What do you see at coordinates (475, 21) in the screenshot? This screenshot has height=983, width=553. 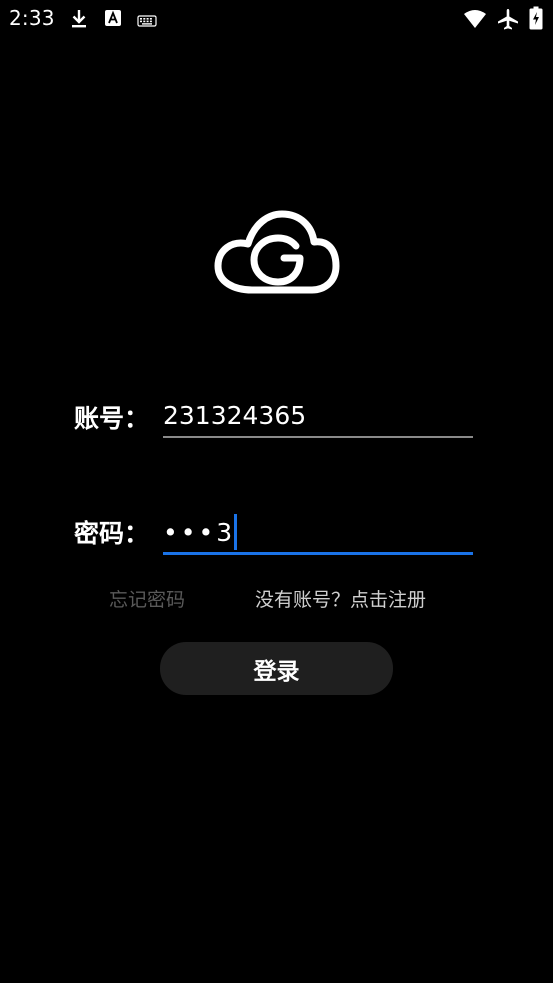 I see `wifi-icon` at bounding box center [475, 21].